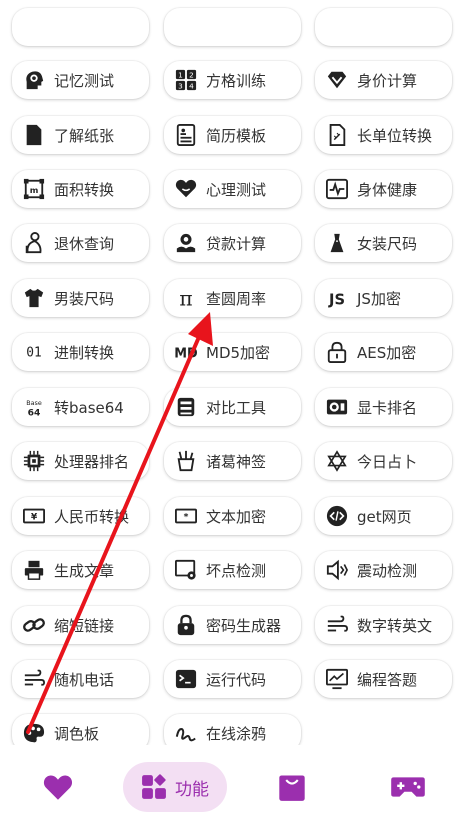 This screenshot has height=830, width=466. I want to click on ruler-doc-icon, so click(337, 135).